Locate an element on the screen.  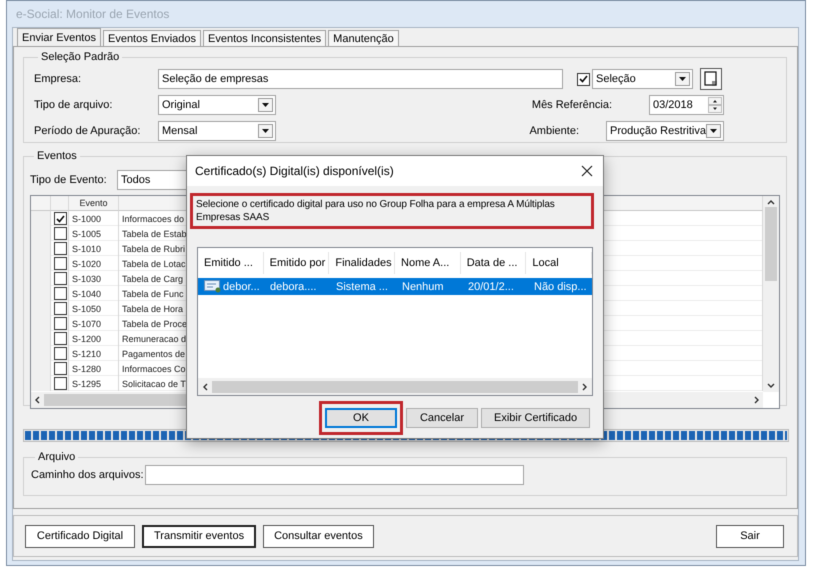
document-icon is located at coordinates (711, 79).